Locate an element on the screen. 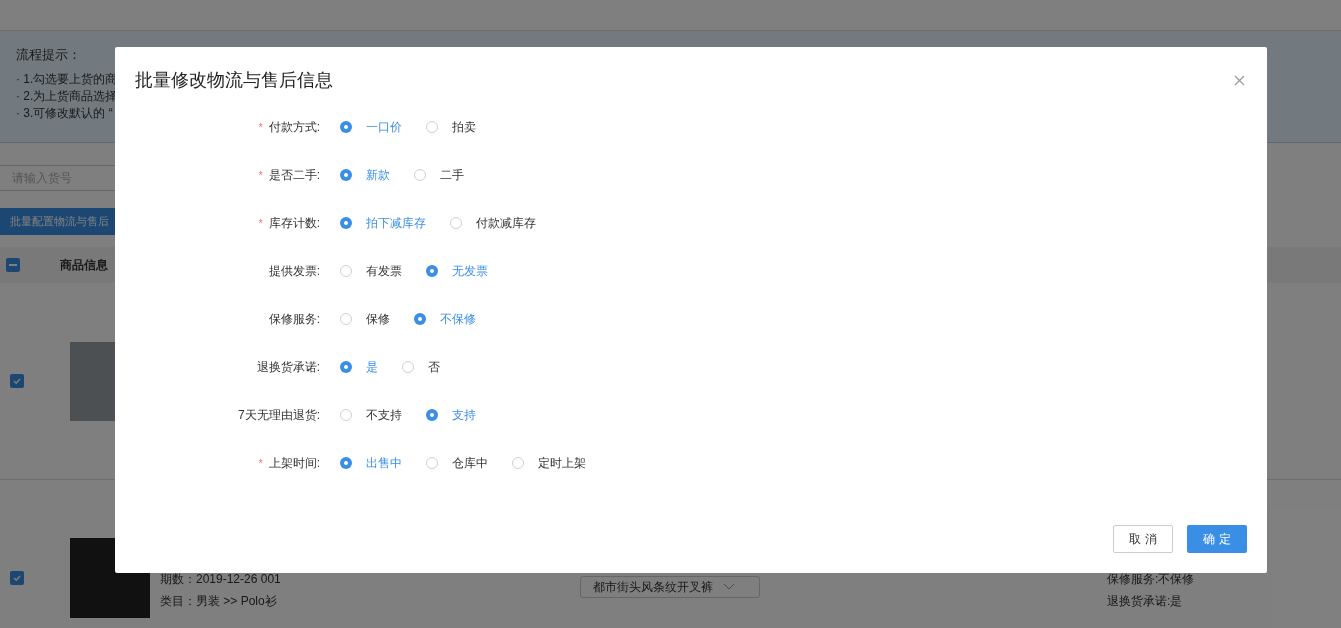 This screenshot has height=628, width=1341. period-text: 期数：2019-12-26 001 is located at coordinates (221, 579).